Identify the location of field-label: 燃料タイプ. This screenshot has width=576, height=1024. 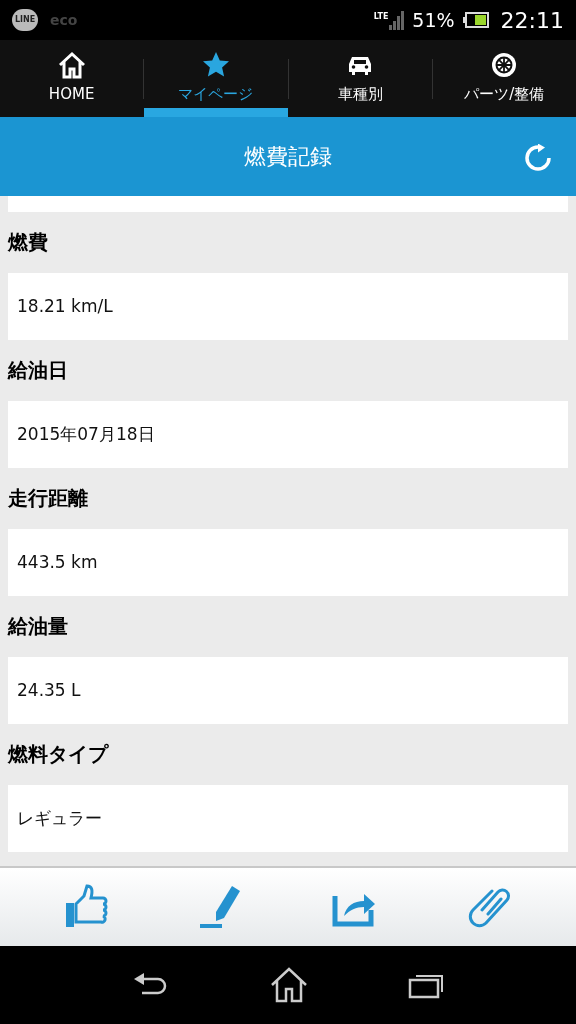
(58, 754).